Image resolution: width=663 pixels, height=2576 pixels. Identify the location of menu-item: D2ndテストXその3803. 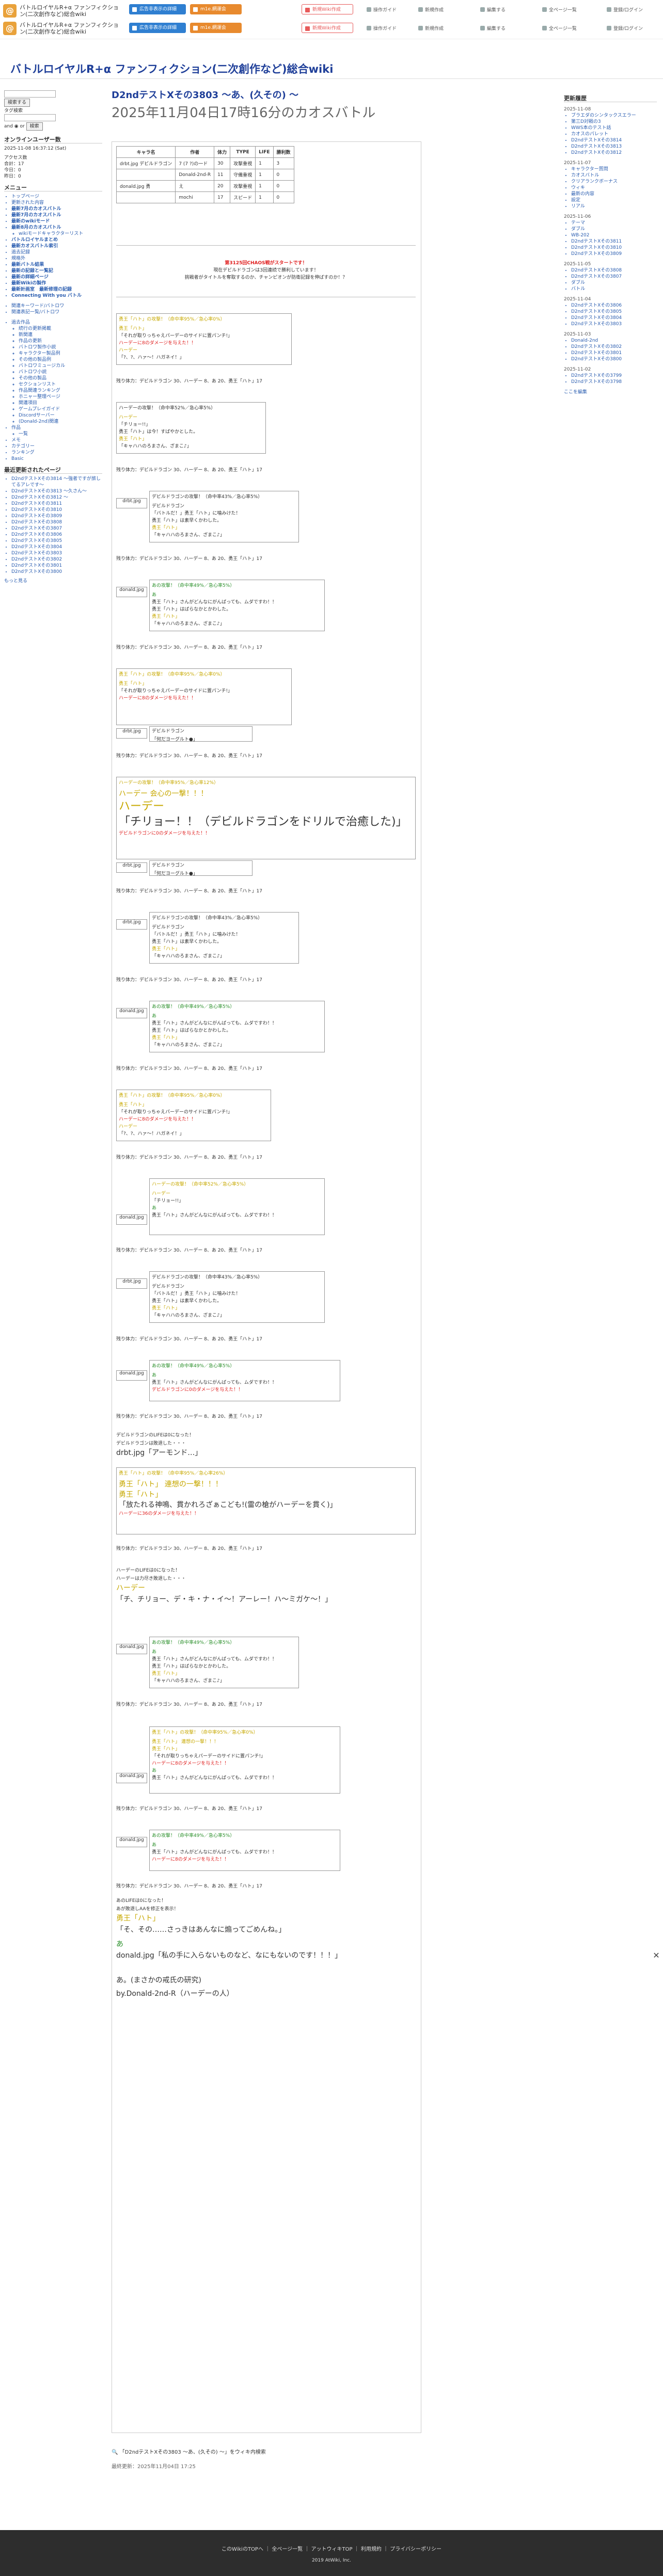
(56, 553).